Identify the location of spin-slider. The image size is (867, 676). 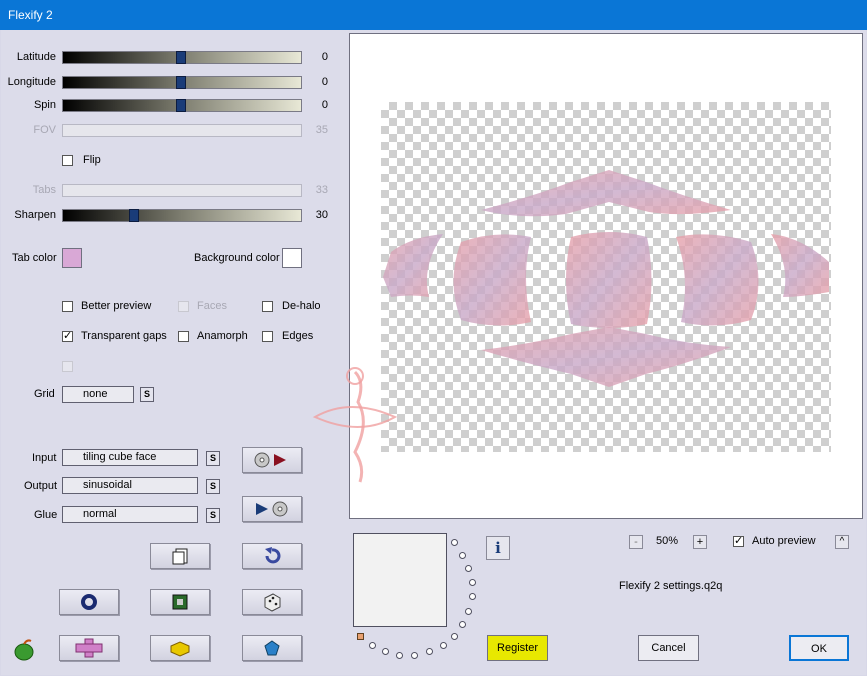
(182, 105).